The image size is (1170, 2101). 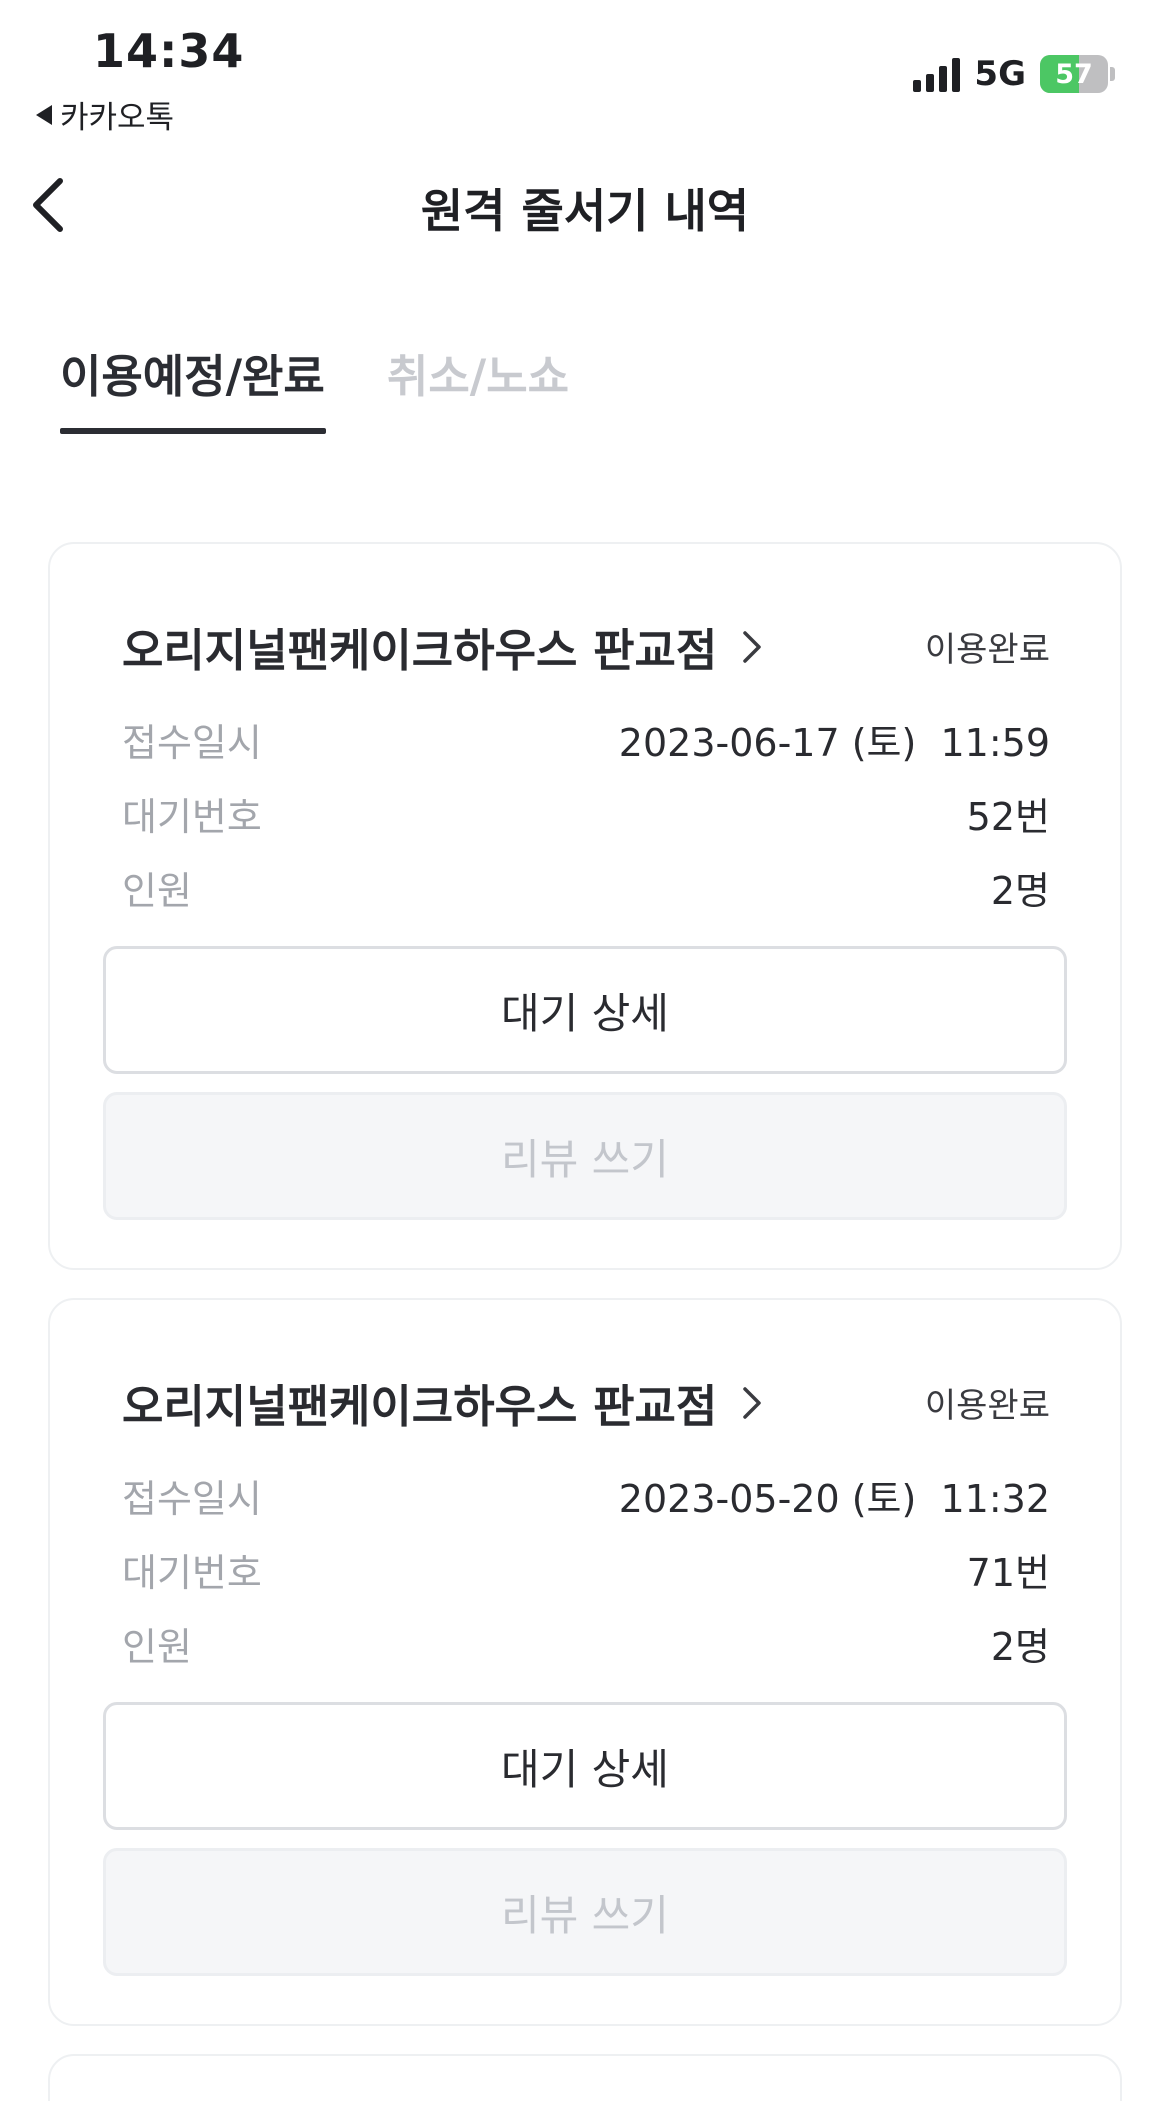 I want to click on return-app-label: 카카오톡, so click(x=117, y=118).